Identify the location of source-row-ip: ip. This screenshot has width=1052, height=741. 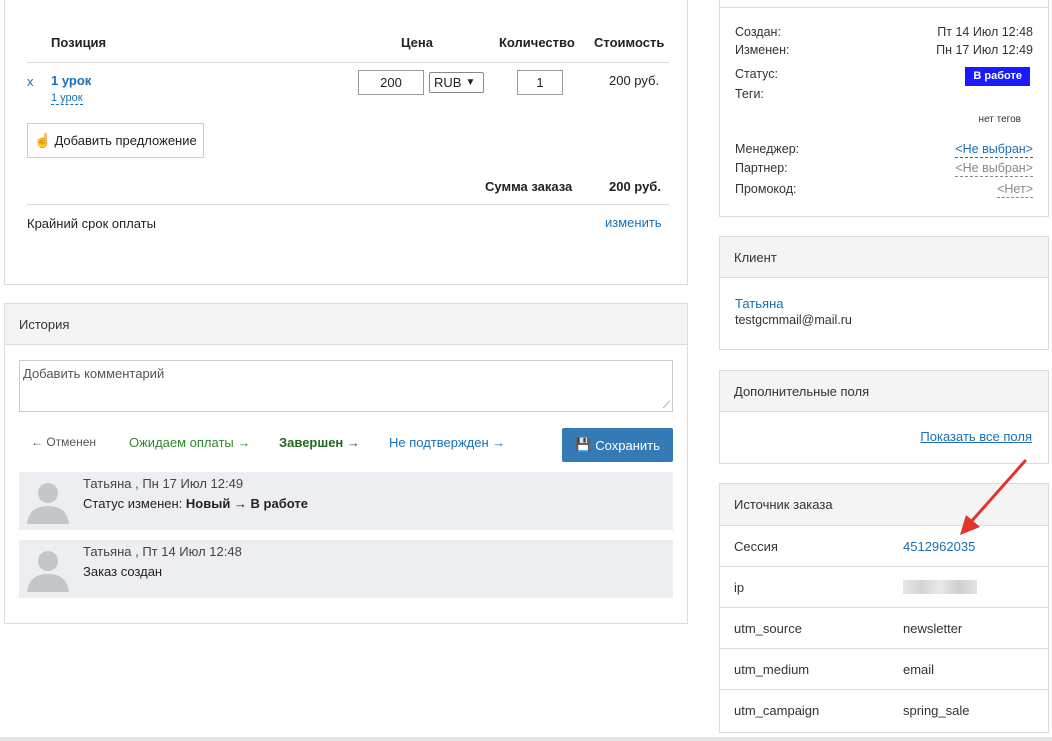
(884, 586).